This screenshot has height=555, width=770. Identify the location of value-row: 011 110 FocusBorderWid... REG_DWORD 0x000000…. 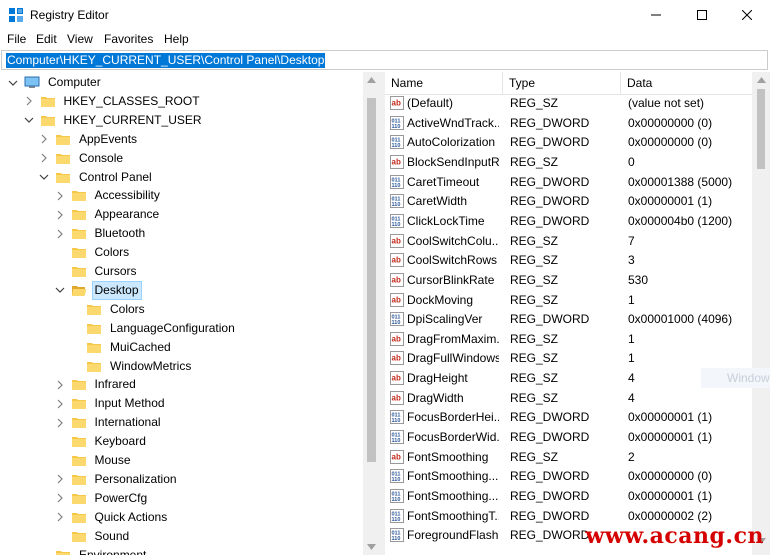
(577, 437).